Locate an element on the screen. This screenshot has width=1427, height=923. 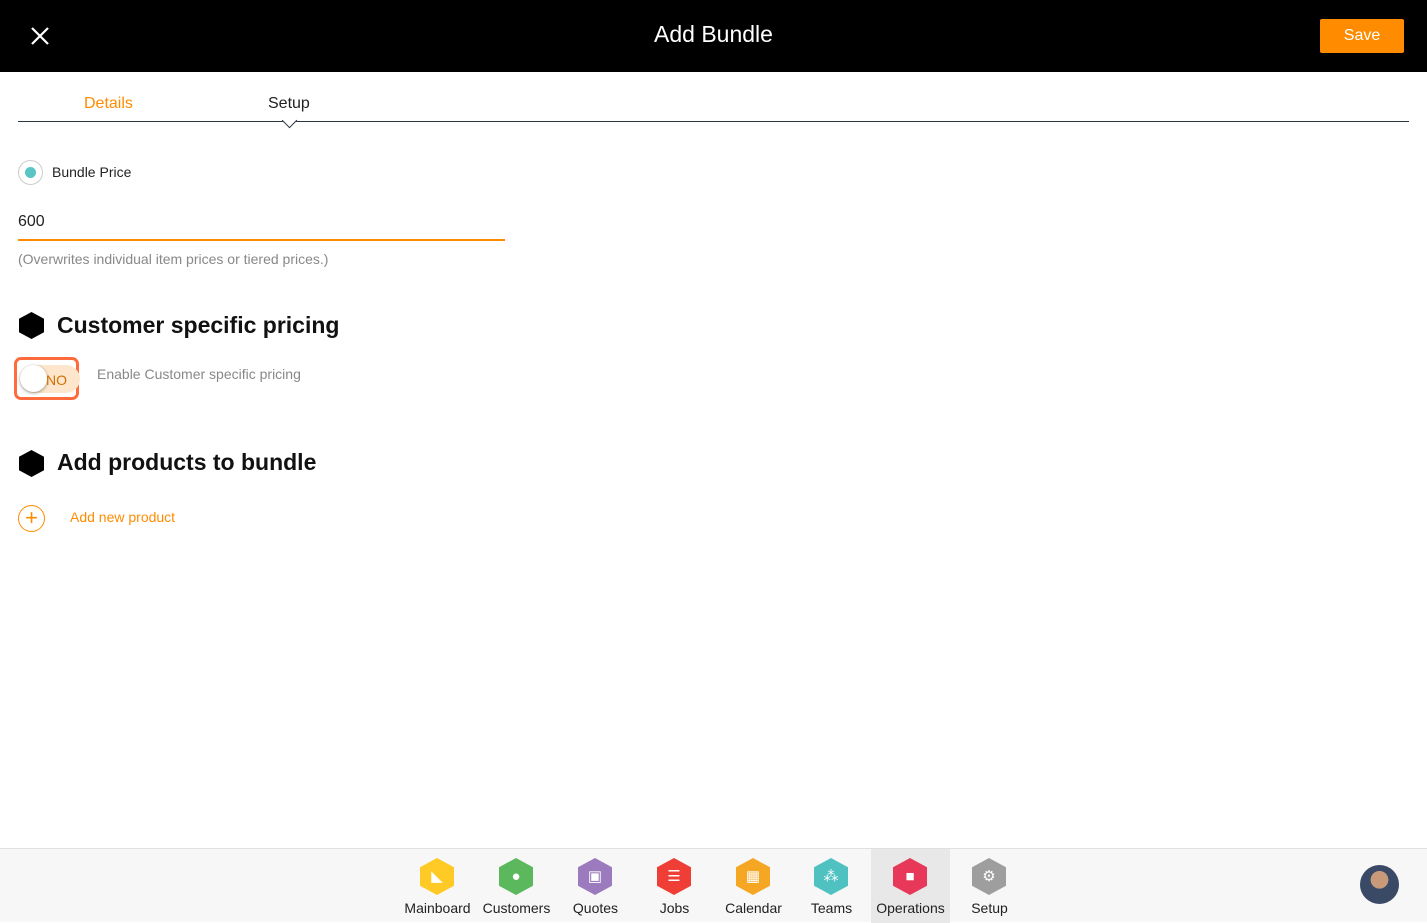
nav-teams: ⁂ Teams is located at coordinates (831, 886).